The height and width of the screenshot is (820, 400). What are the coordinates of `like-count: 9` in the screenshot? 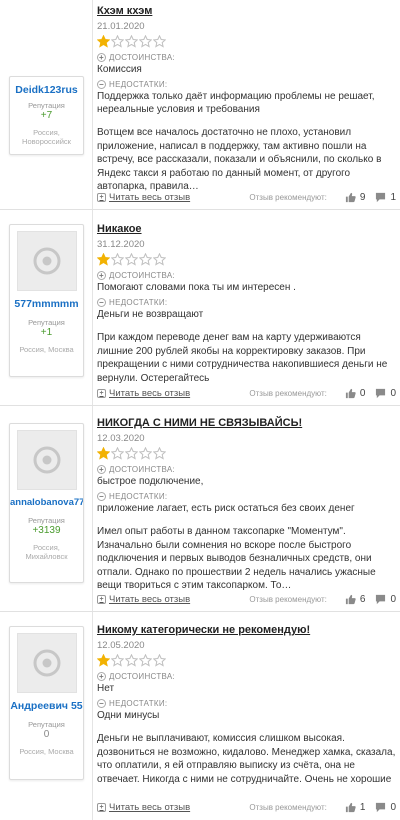 It's located at (362, 197).